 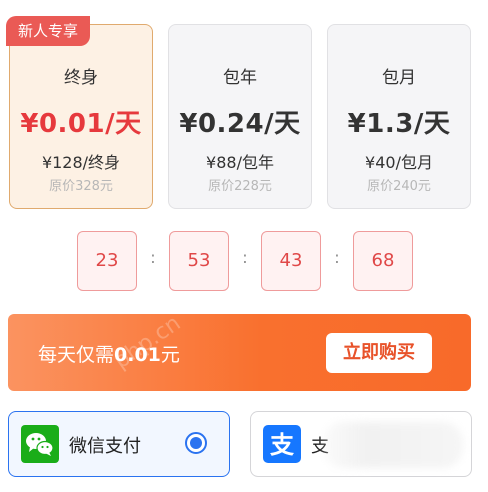 I want to click on alipay-option: 支 支, so click(x=361, y=444).